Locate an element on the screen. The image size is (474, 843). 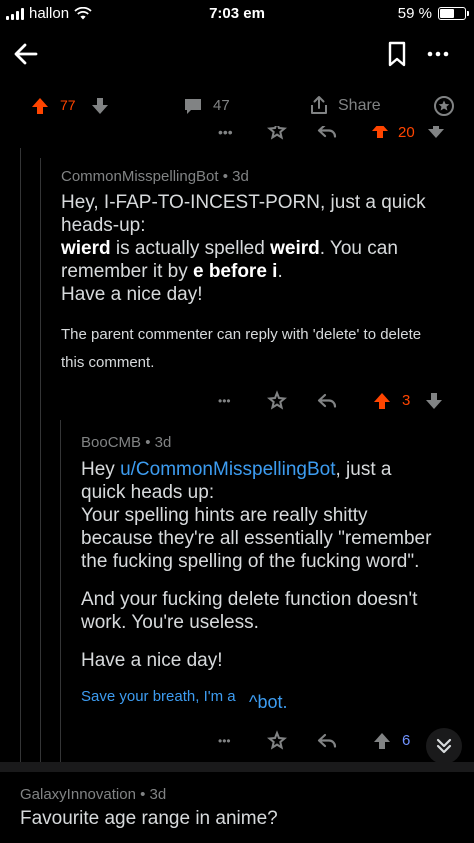
collapse-thread-button is located at coordinates (444, 746).